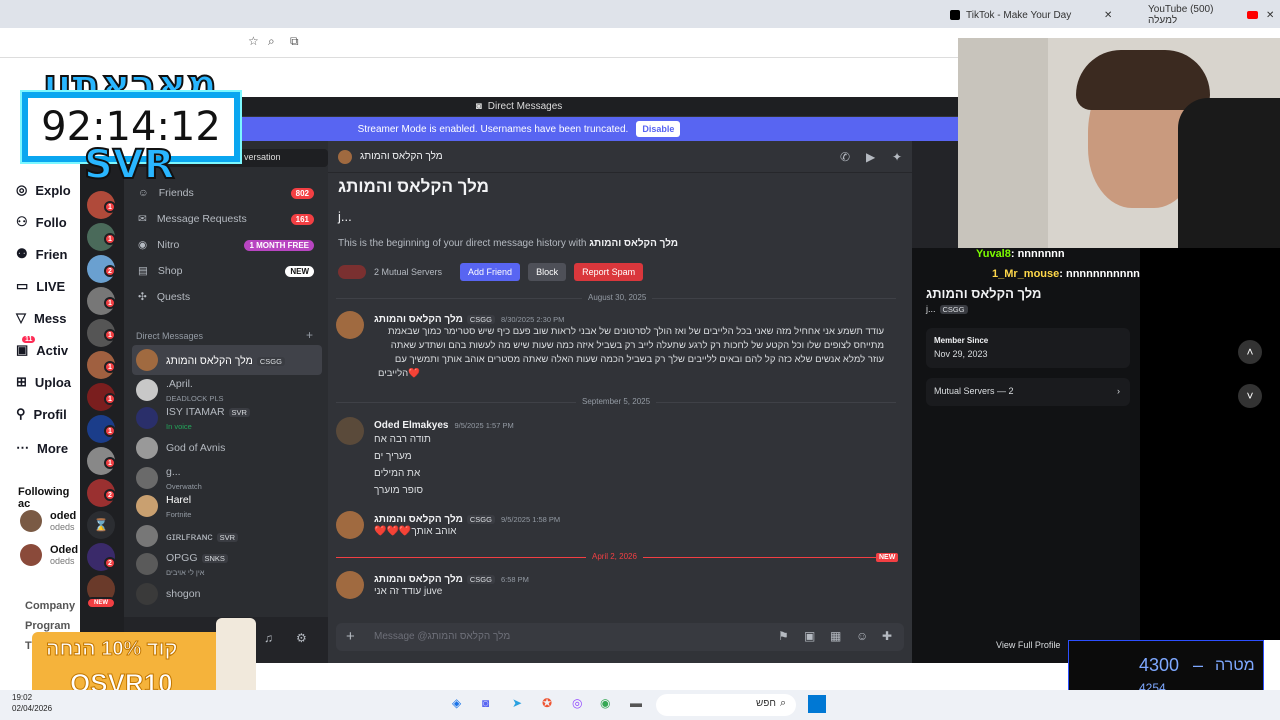  What do you see at coordinates (609, 272) in the screenshot?
I see `report-spam-button: Report Spam` at bounding box center [609, 272].